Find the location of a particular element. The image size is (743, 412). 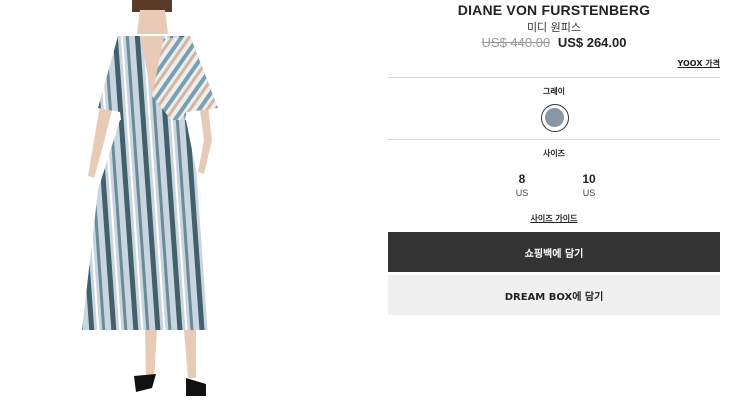

add-to-bag-button: 쇼핑백에 담기 is located at coordinates (554, 252).